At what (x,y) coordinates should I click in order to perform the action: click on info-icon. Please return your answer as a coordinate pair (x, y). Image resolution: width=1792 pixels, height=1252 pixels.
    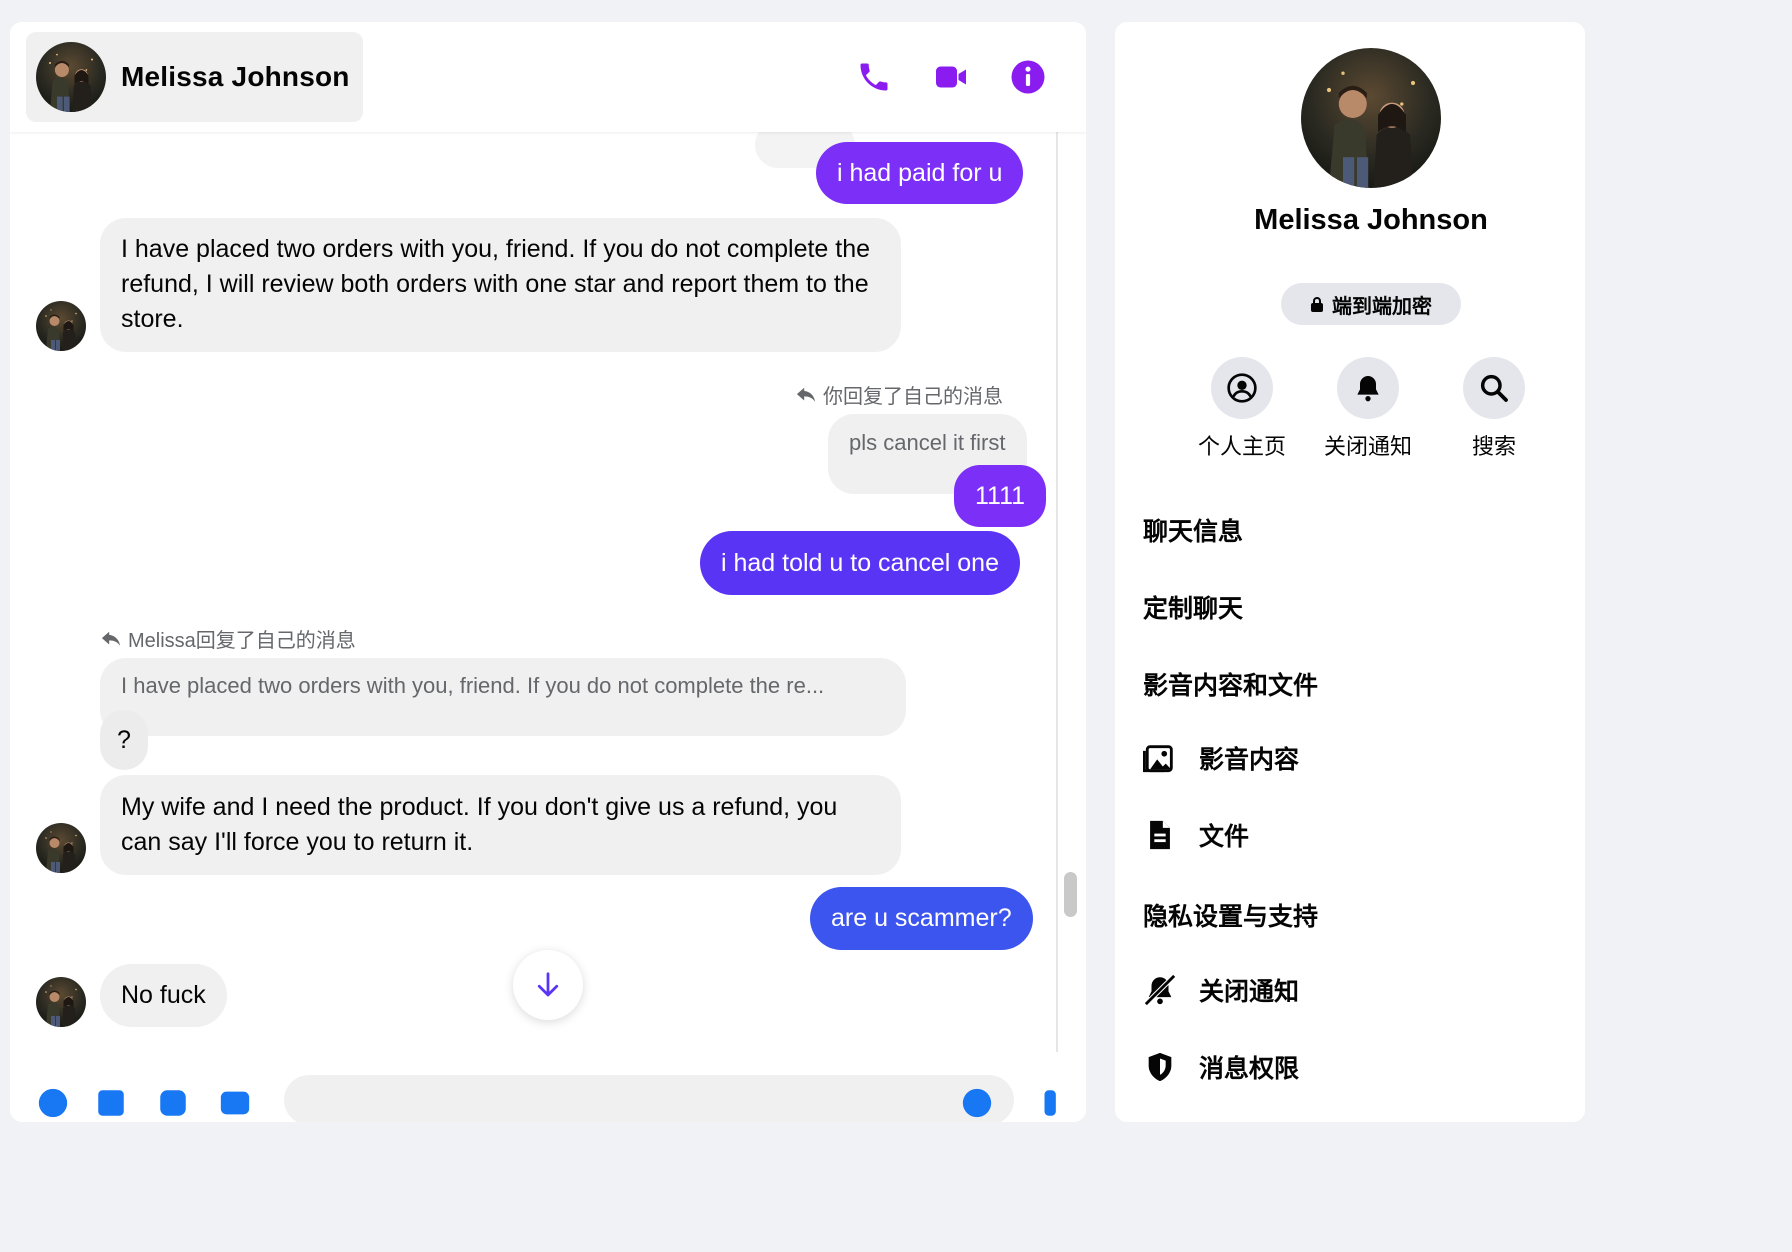
    Looking at the image, I should click on (1028, 77).